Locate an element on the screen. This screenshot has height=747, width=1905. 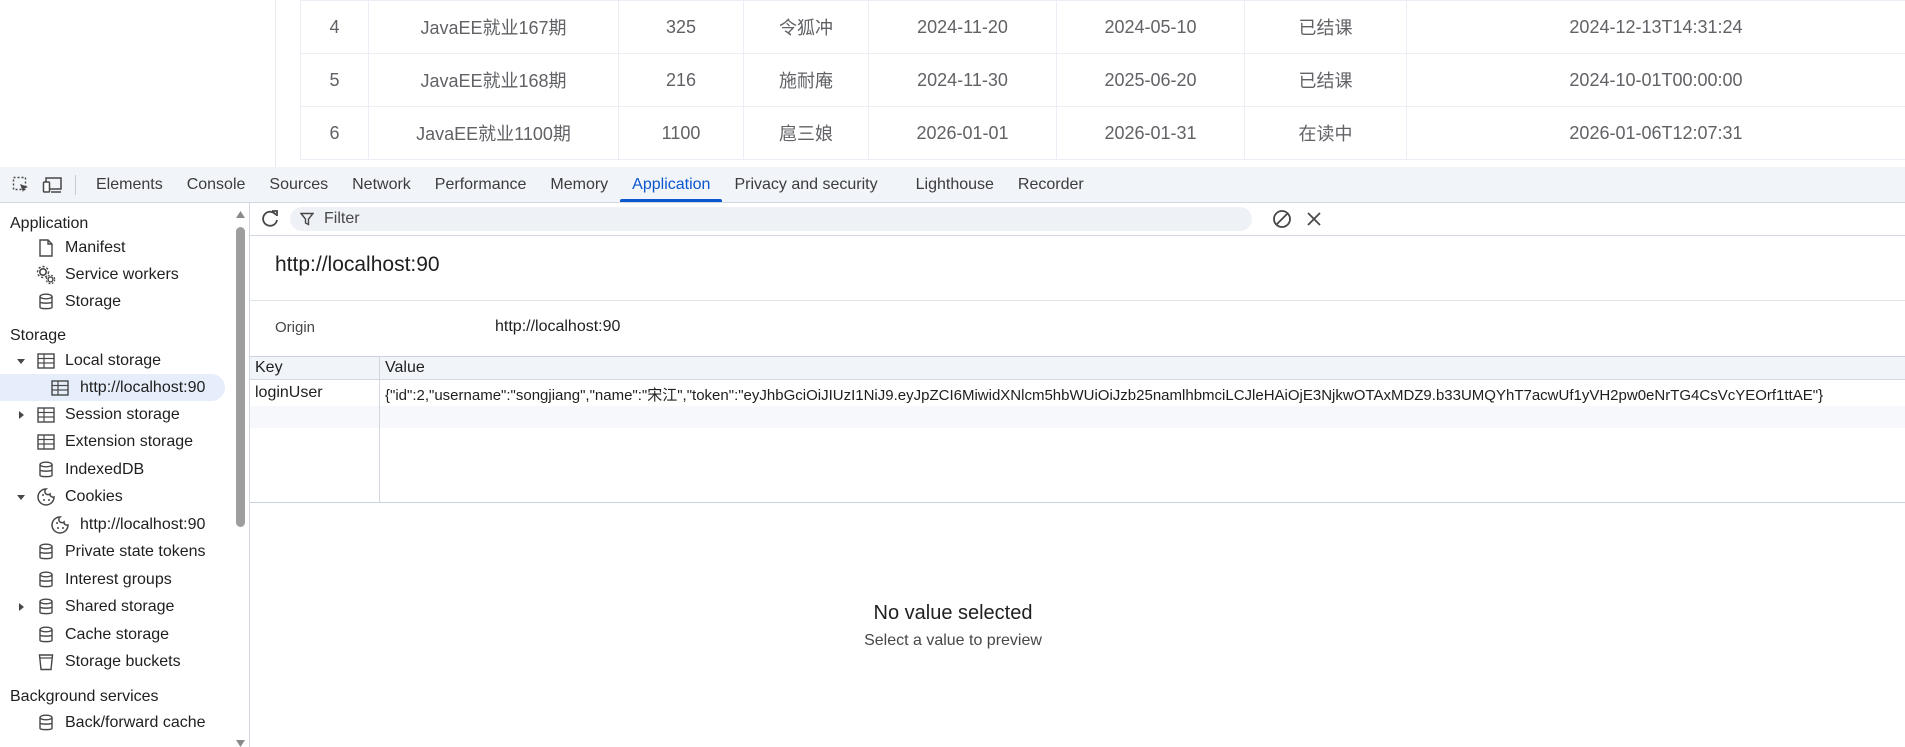
device-toolbar-icon is located at coordinates (53, 185).